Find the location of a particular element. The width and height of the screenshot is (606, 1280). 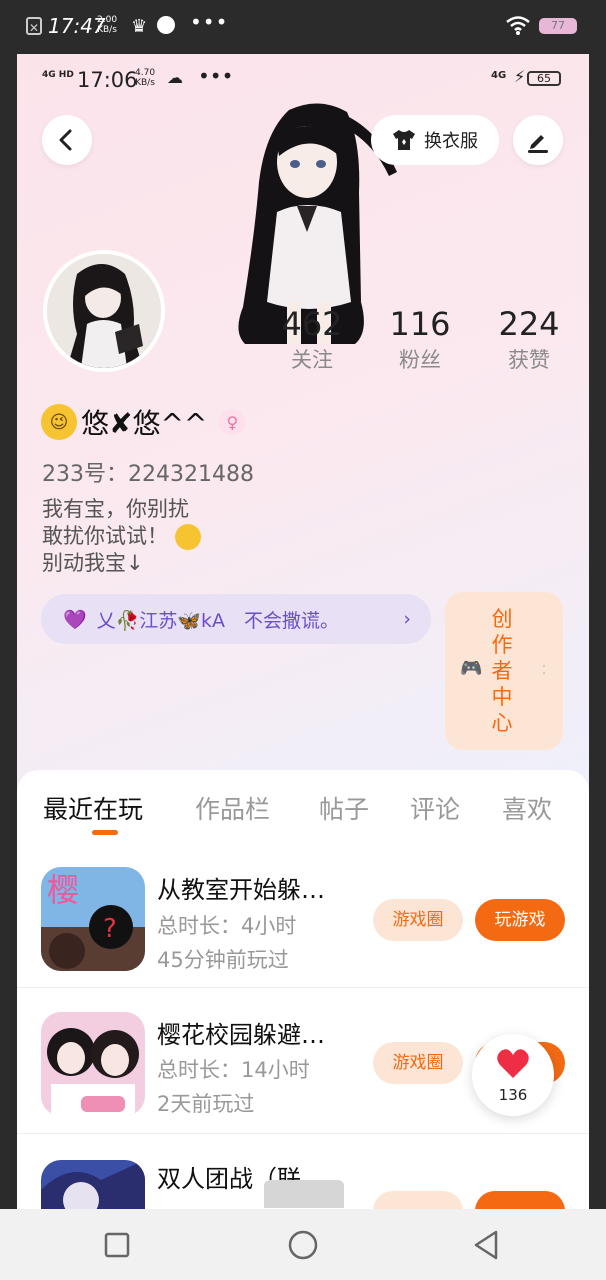

inner-status-bar: 4G HD 17:06 4.70 KB/s ☁ ••• 4G ⚡ 65 is located at coordinates (303, 79).